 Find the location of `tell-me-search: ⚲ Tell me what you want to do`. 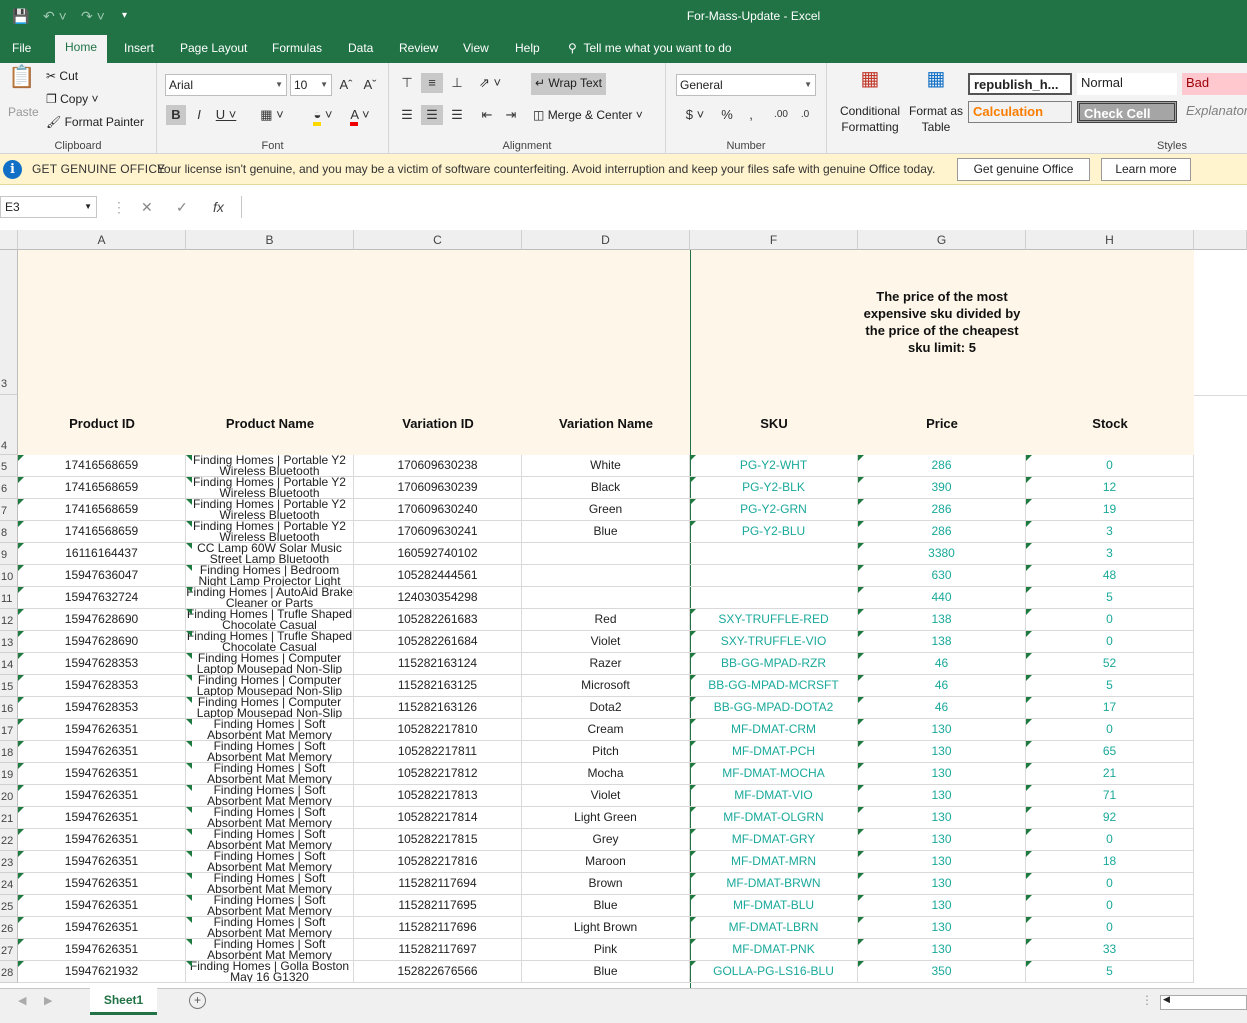

tell-me-search: ⚲ Tell me what you want to do is located at coordinates (650, 48).